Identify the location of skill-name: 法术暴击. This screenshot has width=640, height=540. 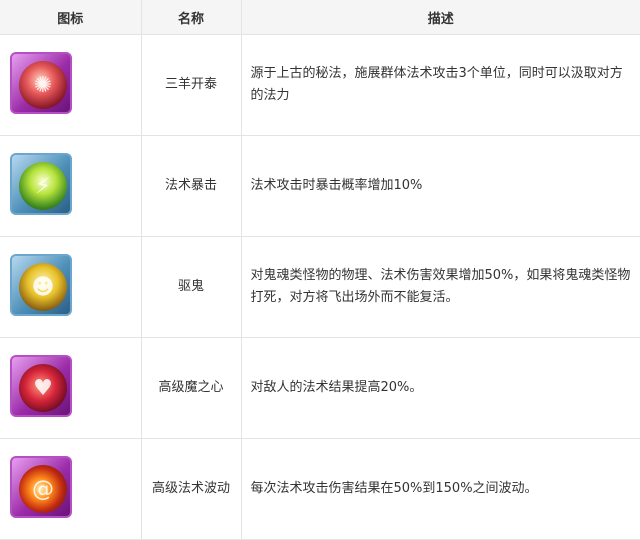
(191, 186).